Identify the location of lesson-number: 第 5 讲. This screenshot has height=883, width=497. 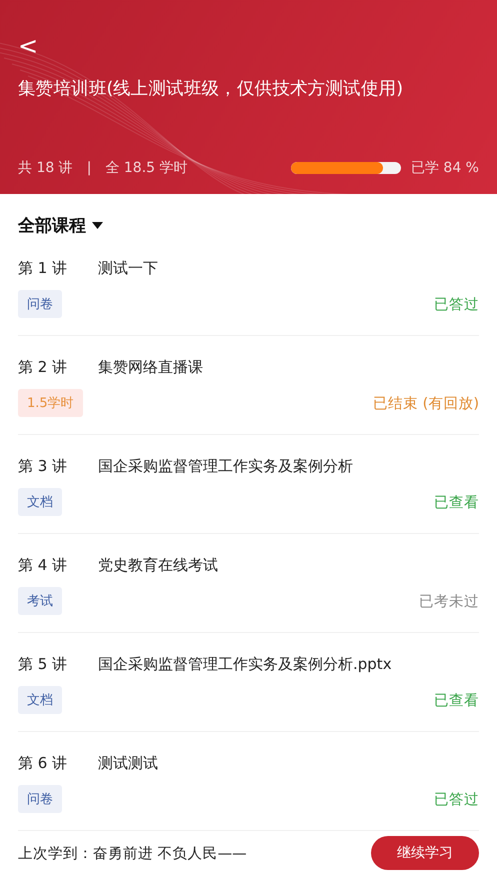
(43, 664).